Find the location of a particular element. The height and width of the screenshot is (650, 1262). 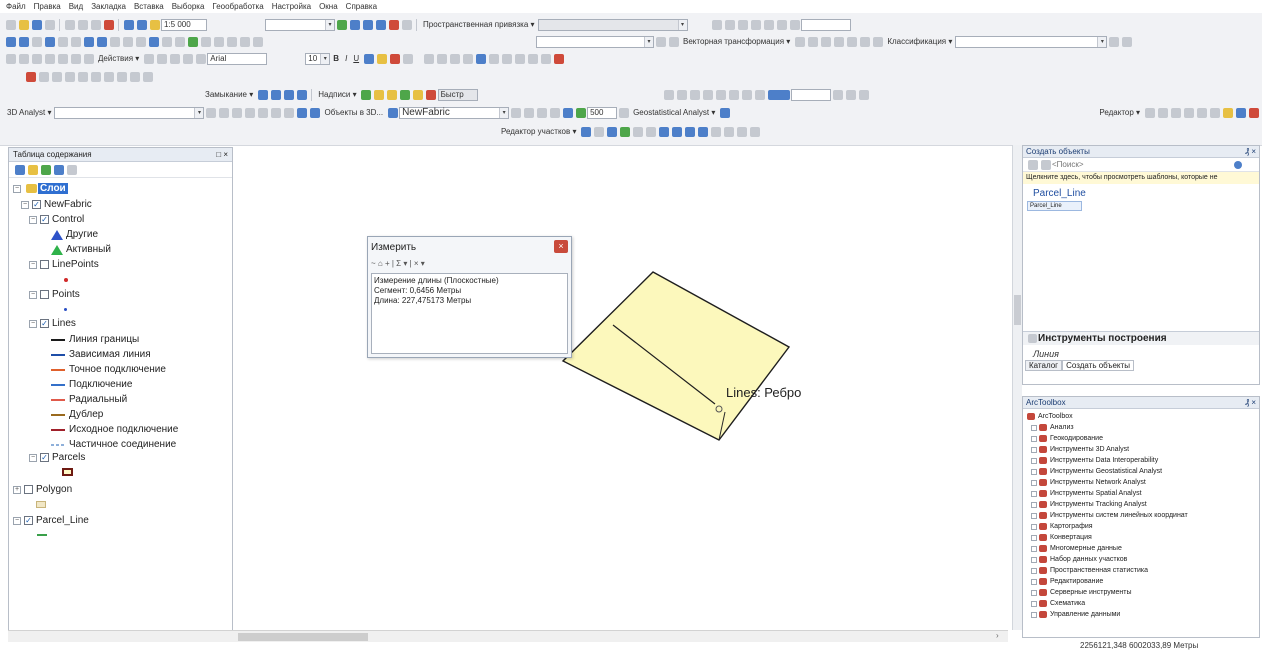

expand-icon: + is located at coordinates (17, 489).